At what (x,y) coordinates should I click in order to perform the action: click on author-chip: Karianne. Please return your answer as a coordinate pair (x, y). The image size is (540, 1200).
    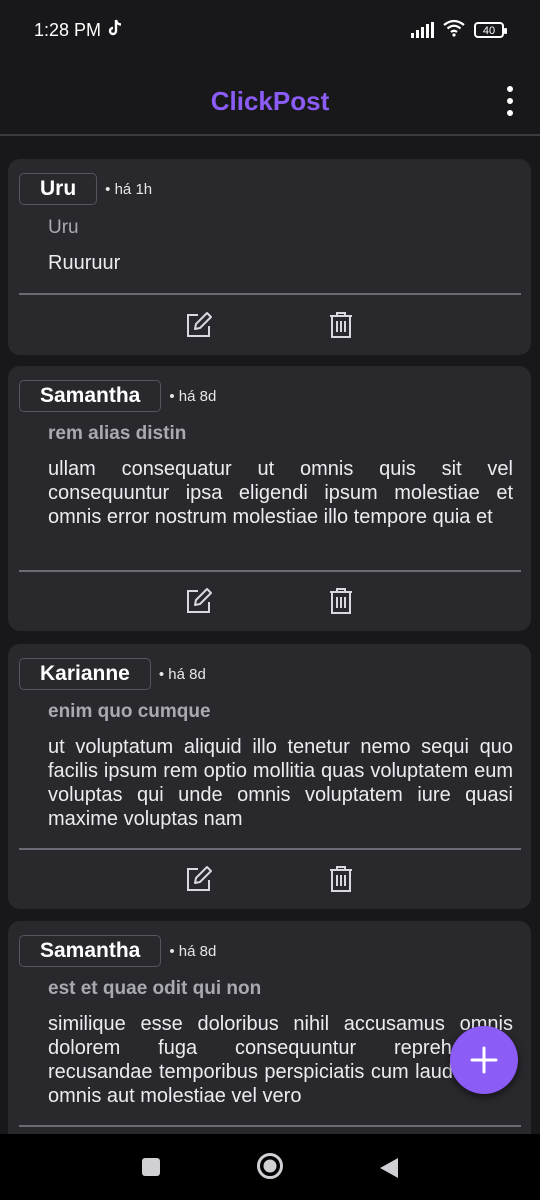
    Looking at the image, I should click on (85, 674).